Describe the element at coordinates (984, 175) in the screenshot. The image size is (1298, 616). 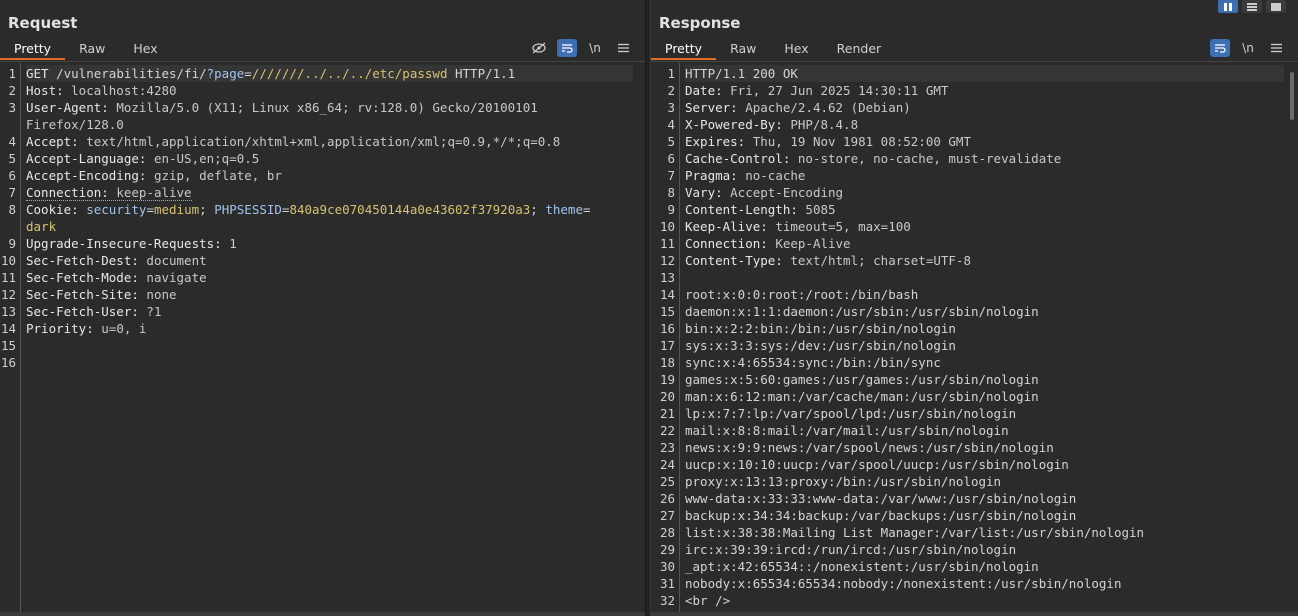
I see `header-row: Pragma: no-cache` at that location.